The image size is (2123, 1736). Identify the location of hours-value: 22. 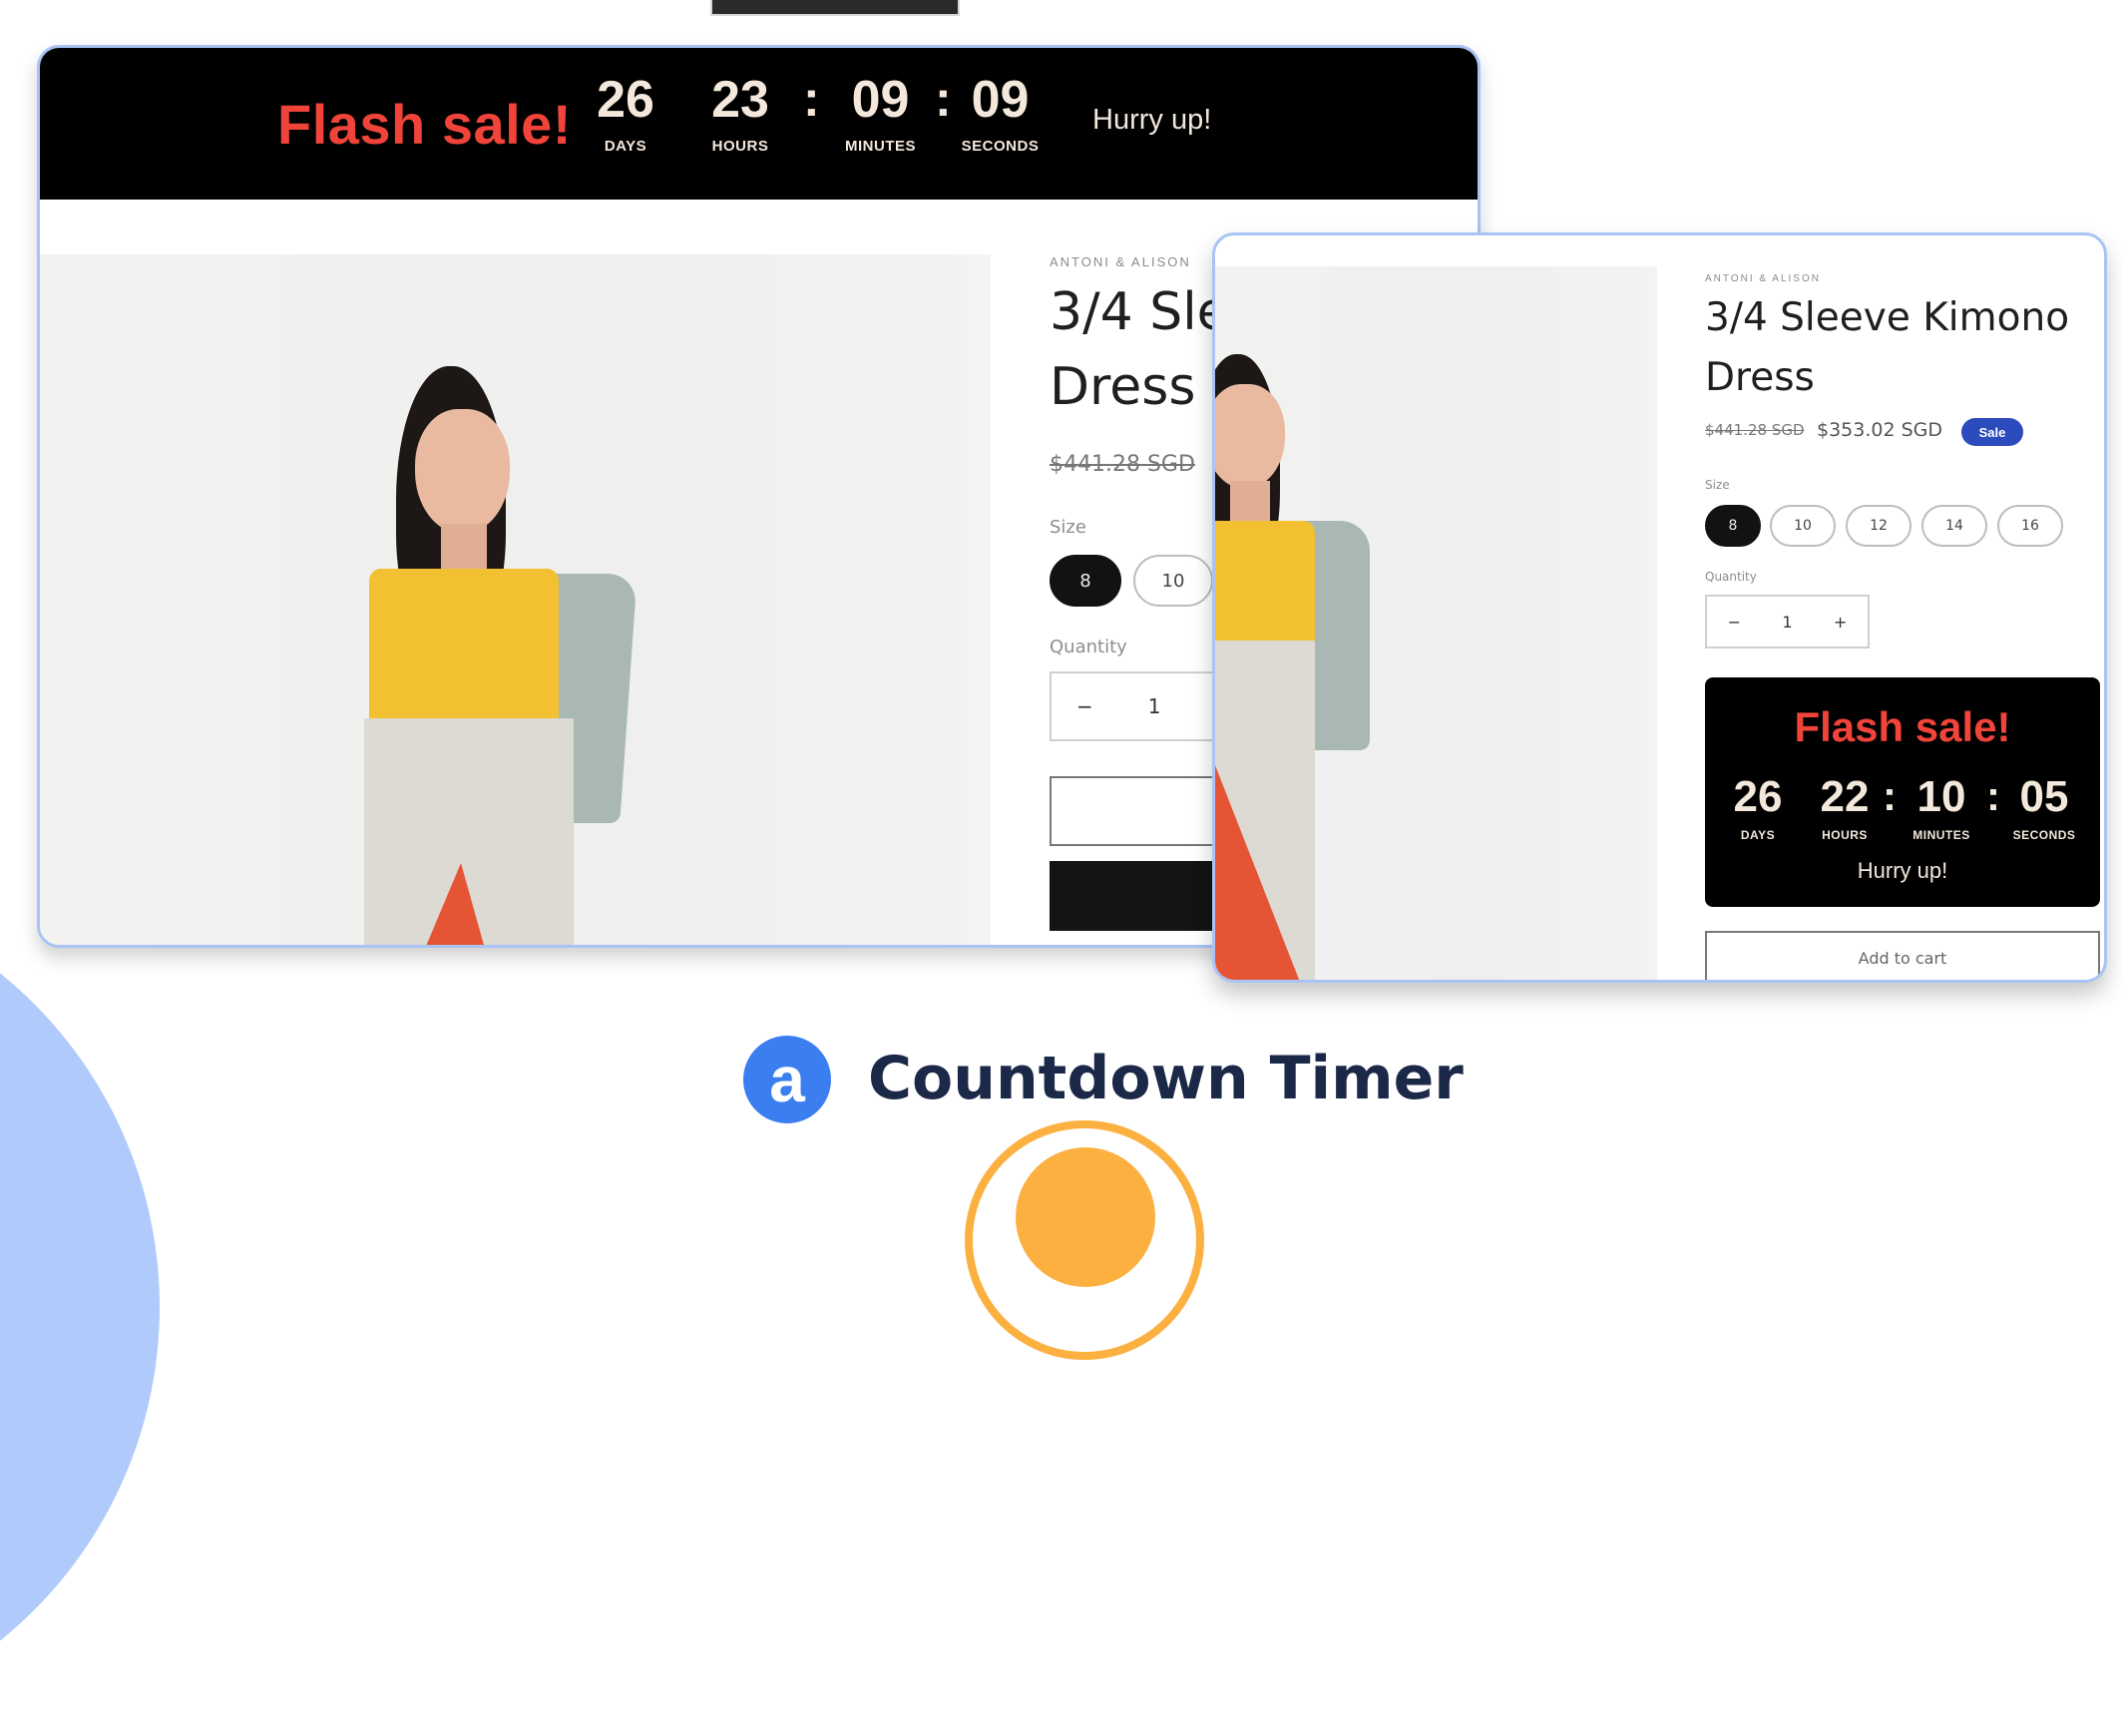
(1845, 796).